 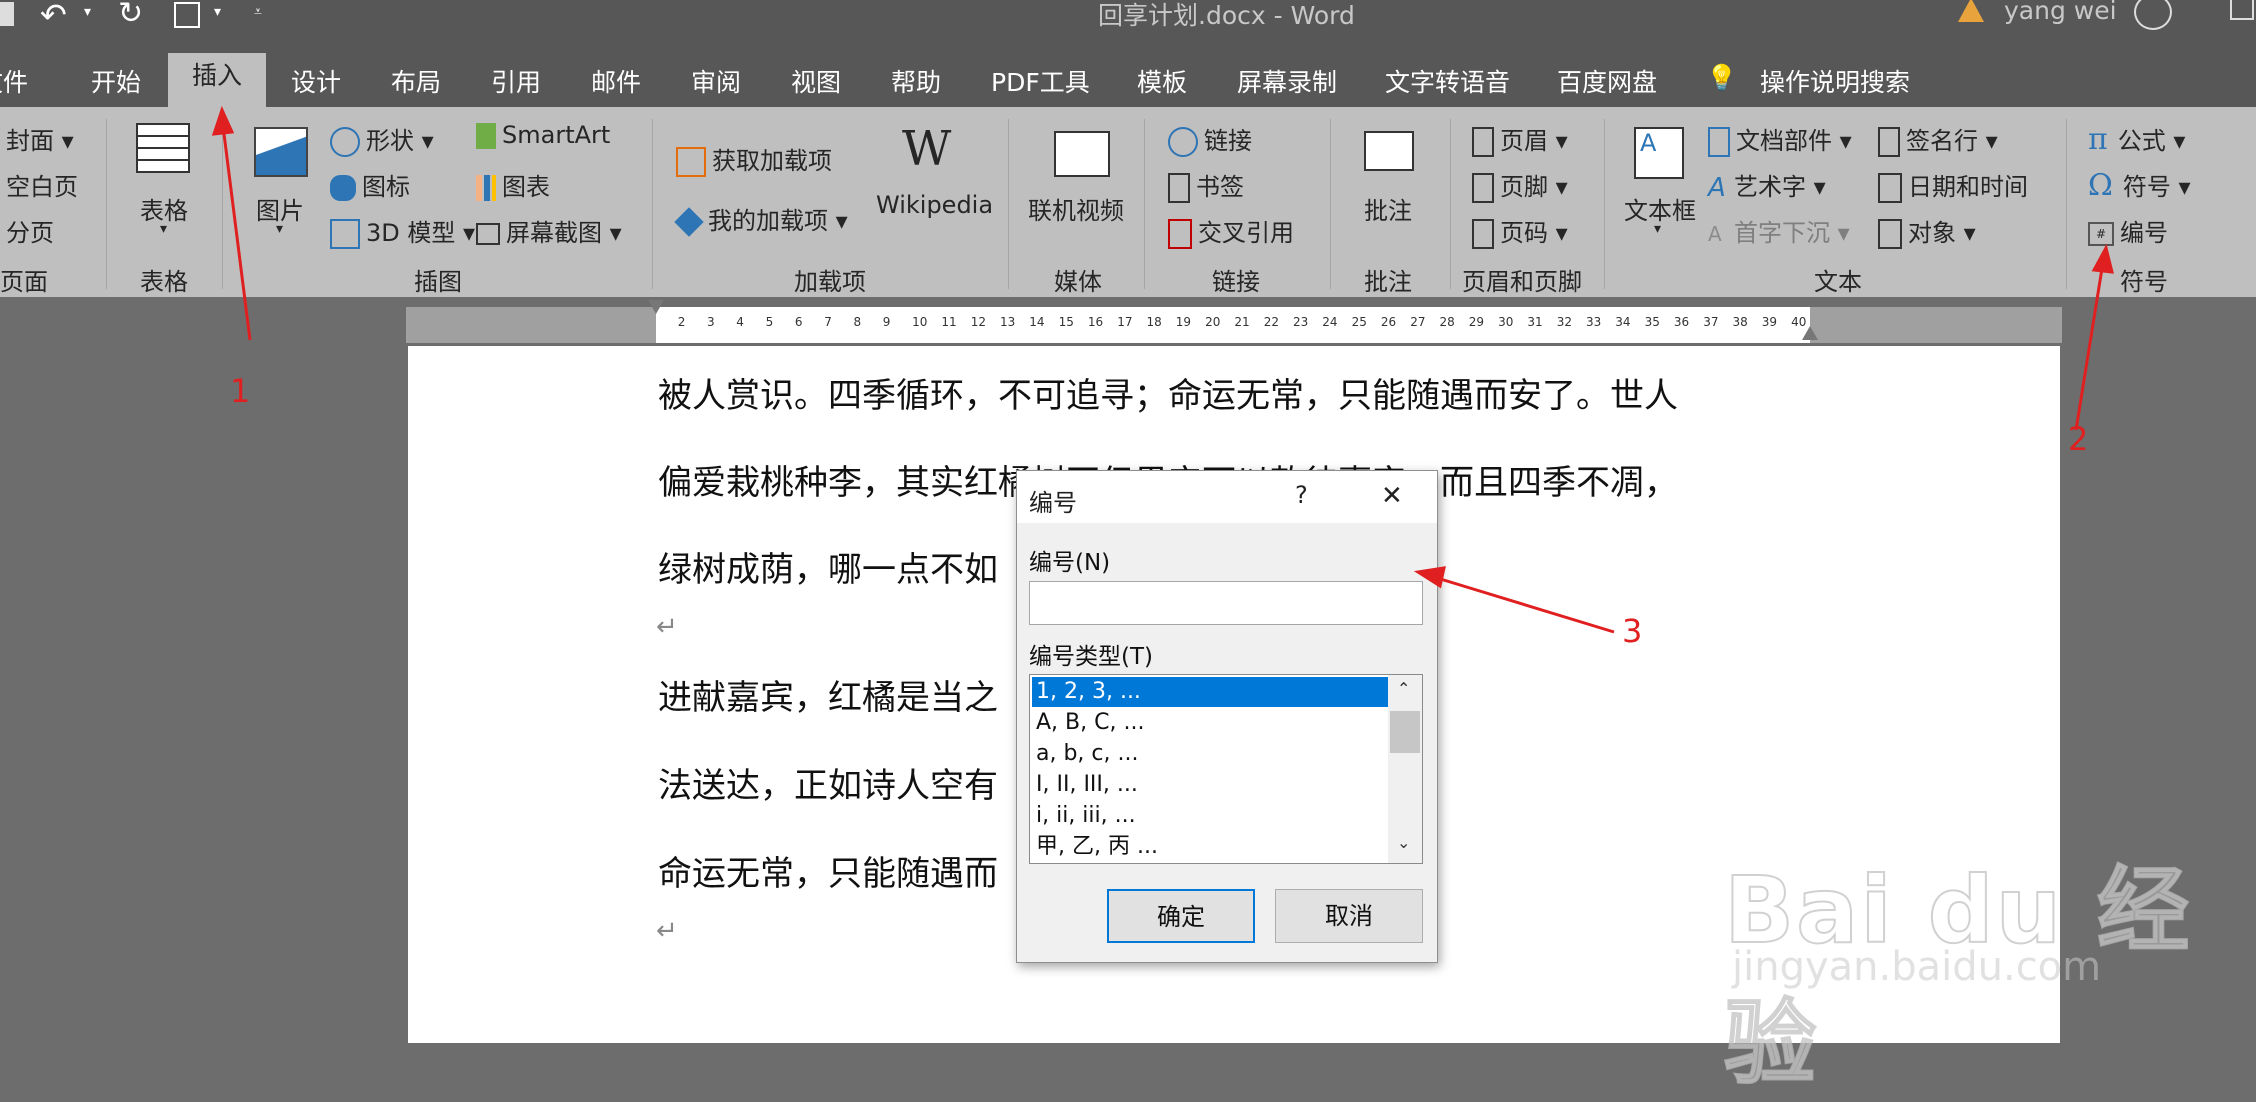 I want to click on arrow-3-icon, so click(x=1519, y=603).